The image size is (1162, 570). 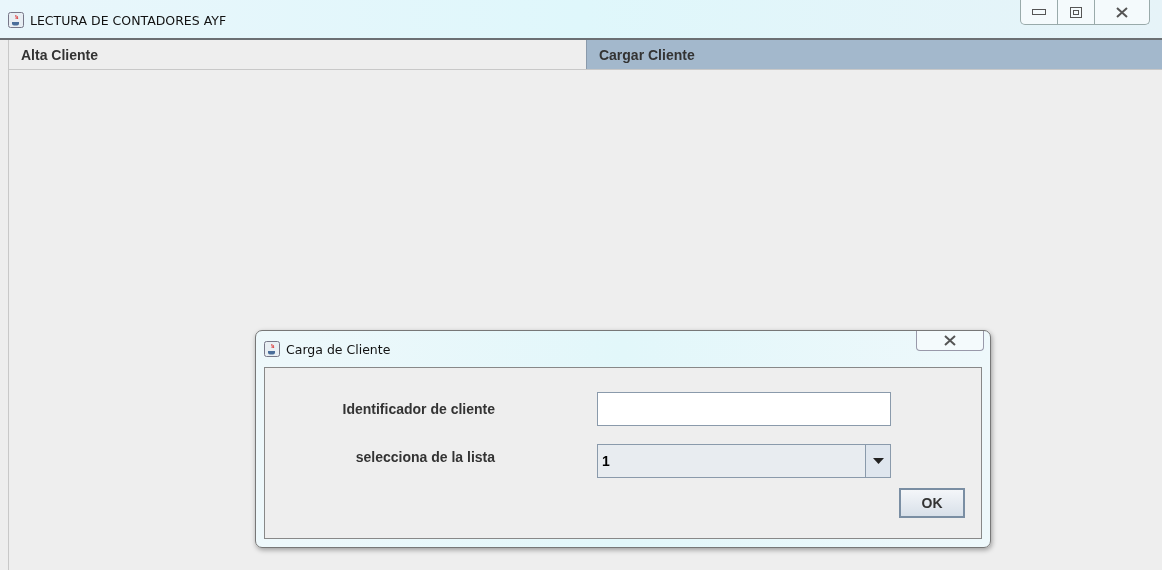 What do you see at coordinates (878, 461) in the screenshot?
I see `caret-icon` at bounding box center [878, 461].